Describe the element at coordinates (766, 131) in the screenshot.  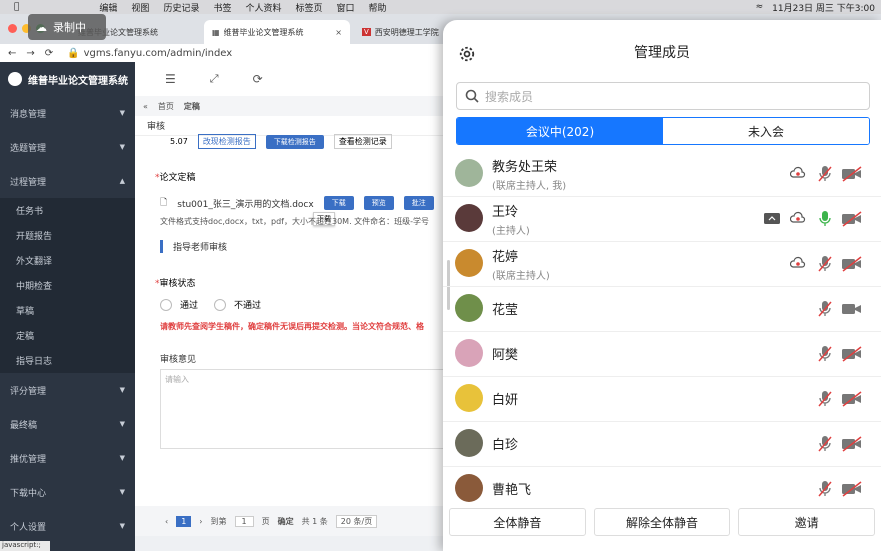
I see `tab-not-joined: 未入会` at that location.